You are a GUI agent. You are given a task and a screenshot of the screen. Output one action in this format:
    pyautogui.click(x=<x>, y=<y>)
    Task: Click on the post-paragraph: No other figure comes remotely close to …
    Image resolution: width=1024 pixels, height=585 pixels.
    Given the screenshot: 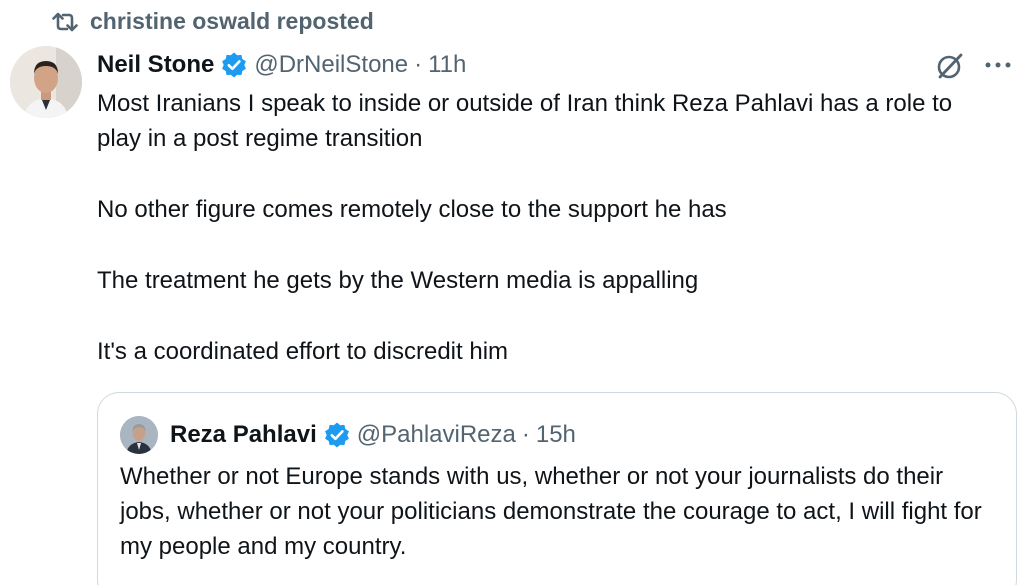 What is the action you would take?
    pyautogui.click(x=412, y=209)
    